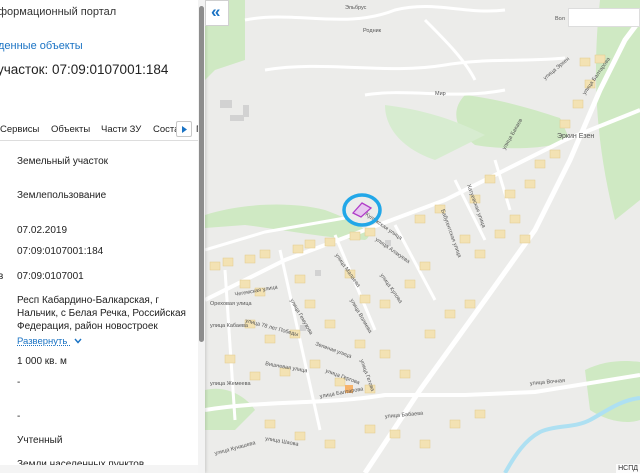  I want to click on expand-label: Развернуть, so click(42, 341).